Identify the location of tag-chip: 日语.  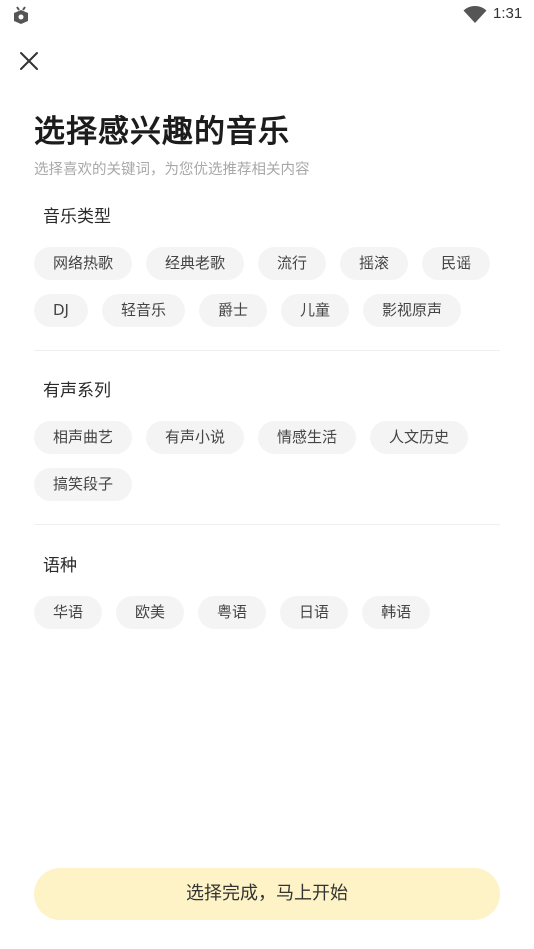
(314, 612).